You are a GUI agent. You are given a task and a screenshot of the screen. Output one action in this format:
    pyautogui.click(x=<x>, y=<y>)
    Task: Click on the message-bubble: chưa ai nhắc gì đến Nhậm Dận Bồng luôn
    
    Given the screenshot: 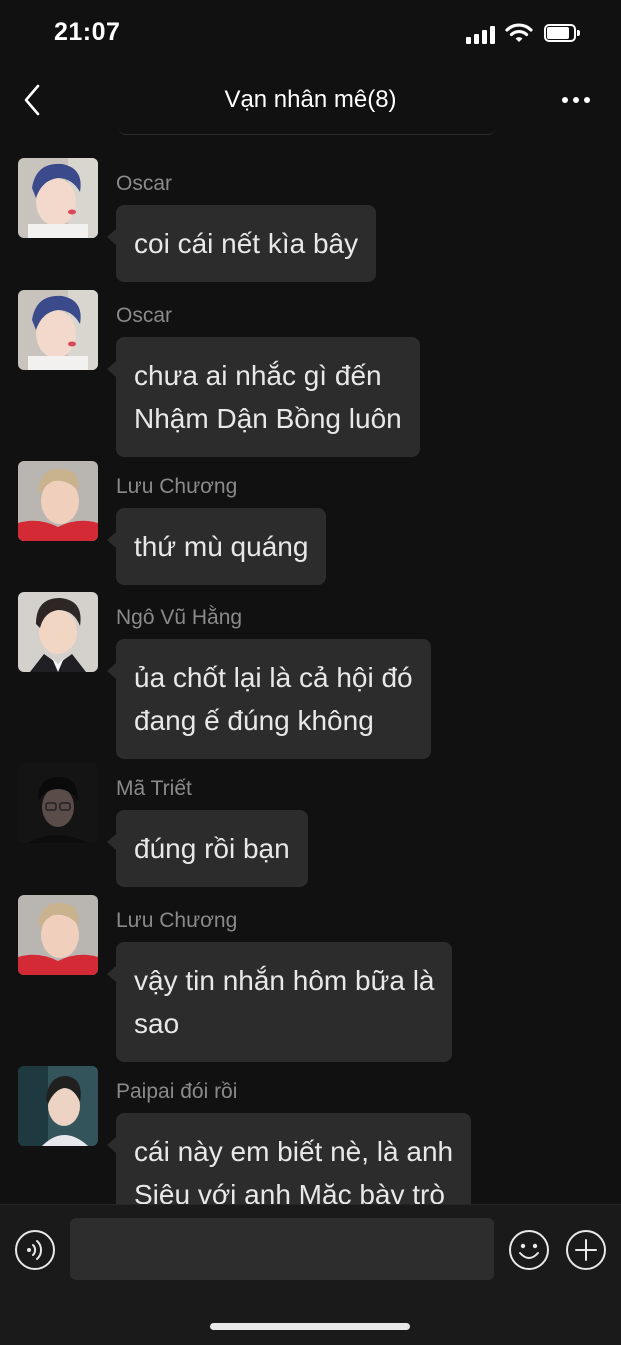 What is the action you would take?
    pyautogui.click(x=263, y=397)
    